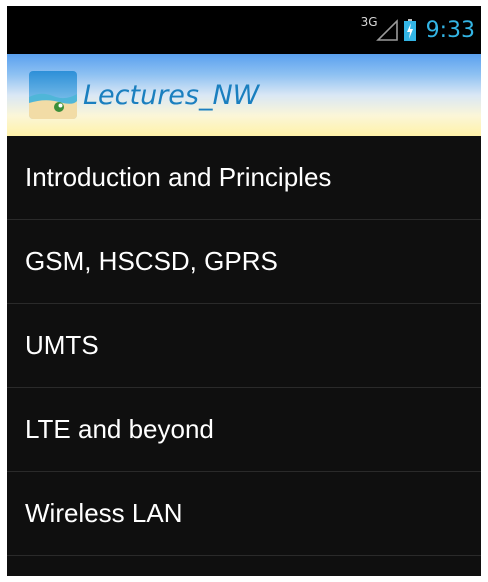 This screenshot has width=488, height=582. I want to click on lecture-item-lte: LTE and beyond, so click(244, 430).